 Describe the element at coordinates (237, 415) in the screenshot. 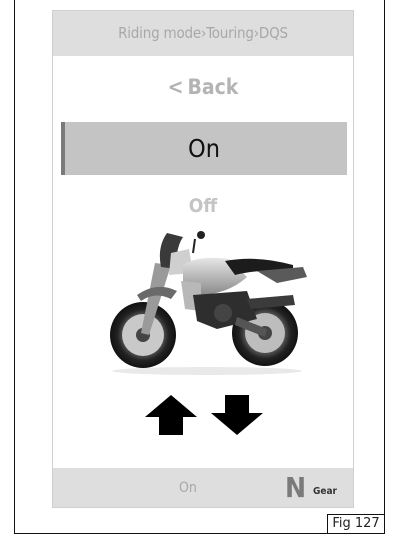

I see `arrow-down-icon` at that location.